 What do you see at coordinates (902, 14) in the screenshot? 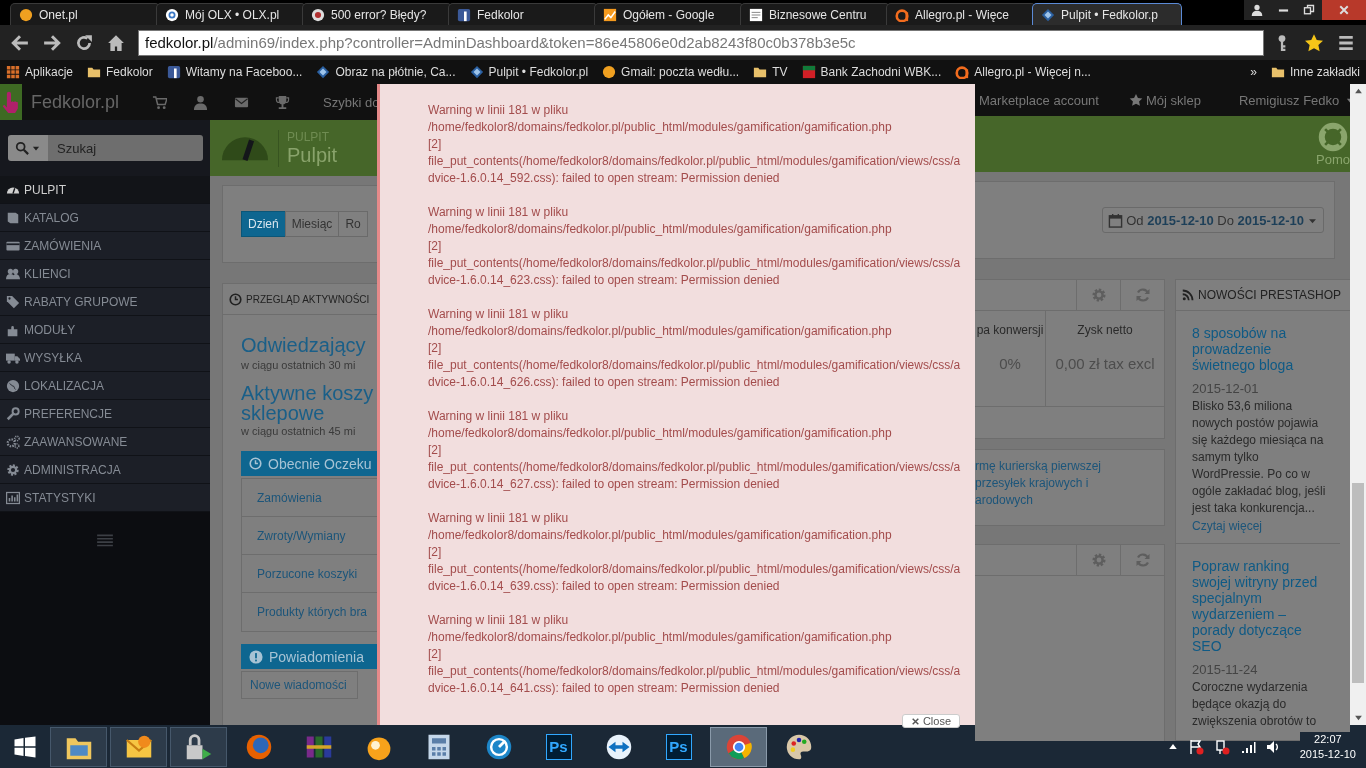
I see `ring-icon` at bounding box center [902, 14].